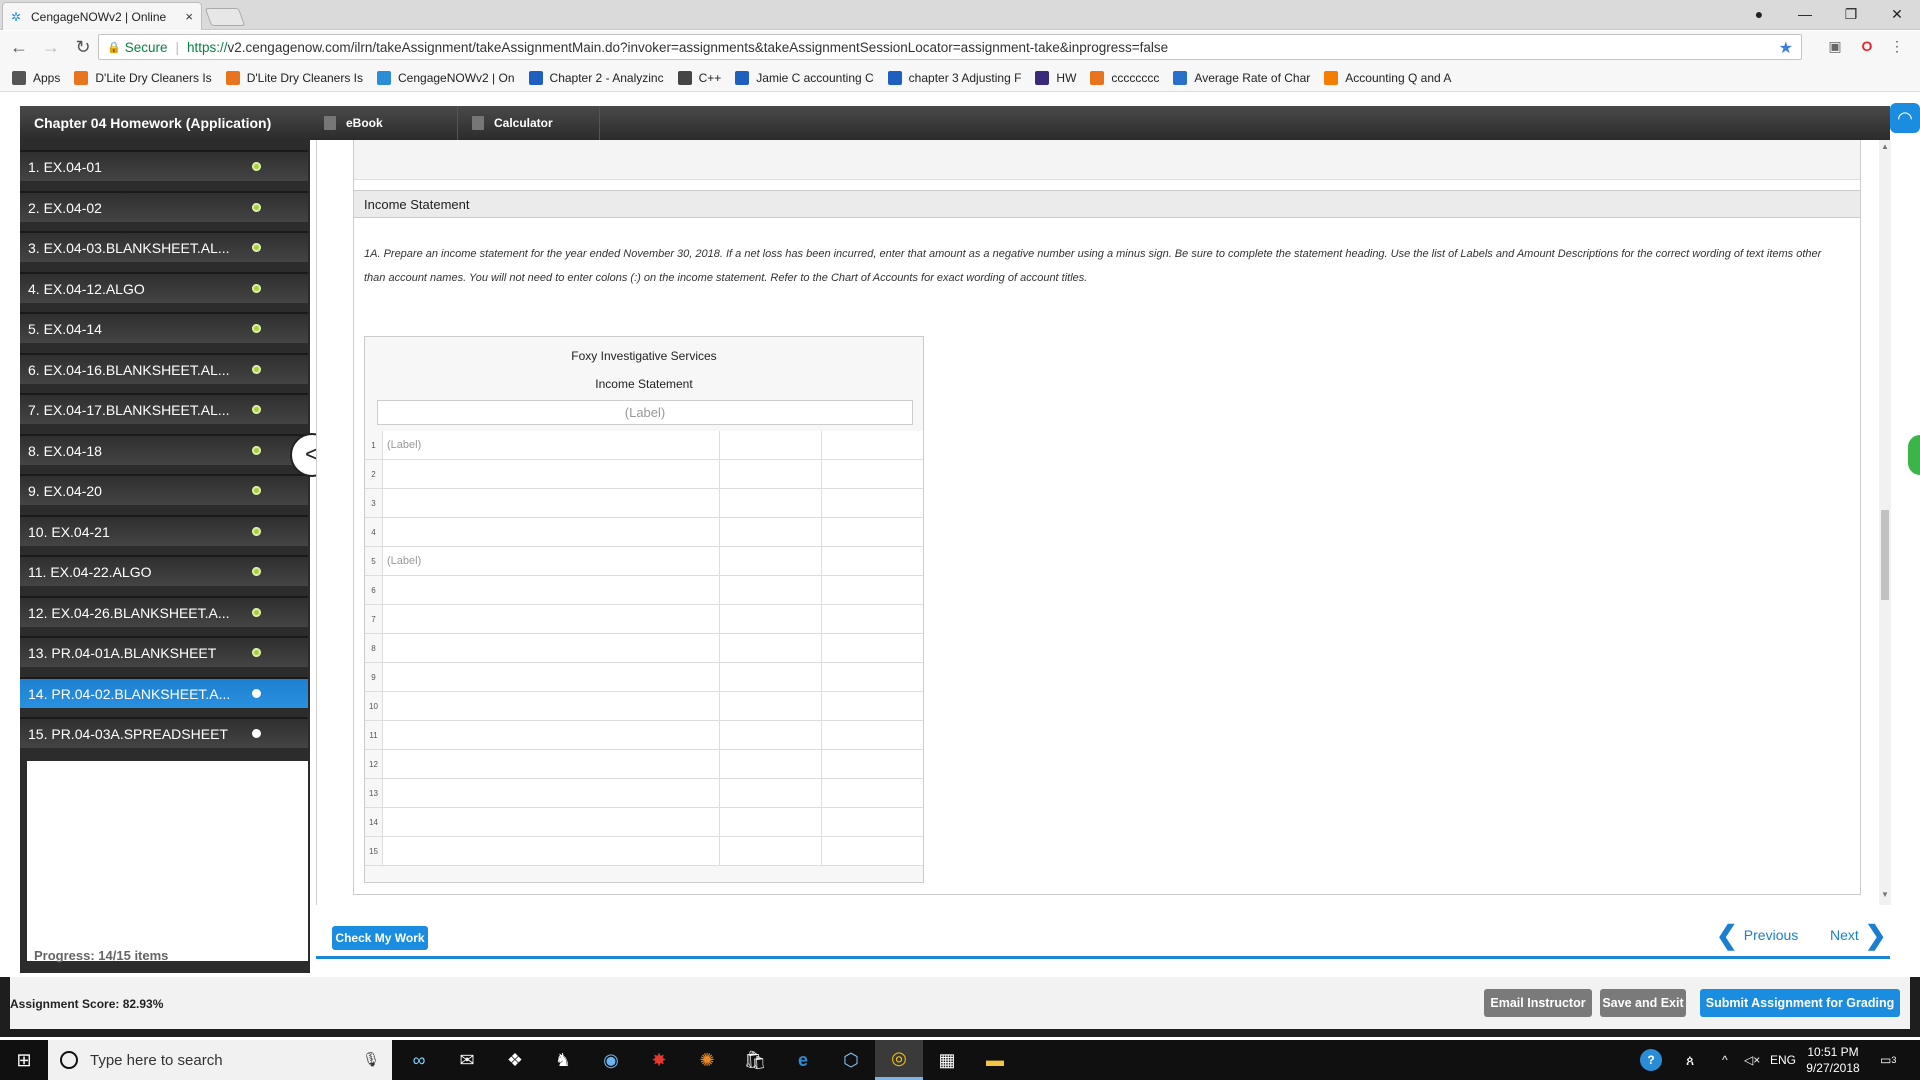 The height and width of the screenshot is (1080, 1920). What do you see at coordinates (1885, 896) in the screenshot?
I see `scroll-down-icon: ▼` at bounding box center [1885, 896].